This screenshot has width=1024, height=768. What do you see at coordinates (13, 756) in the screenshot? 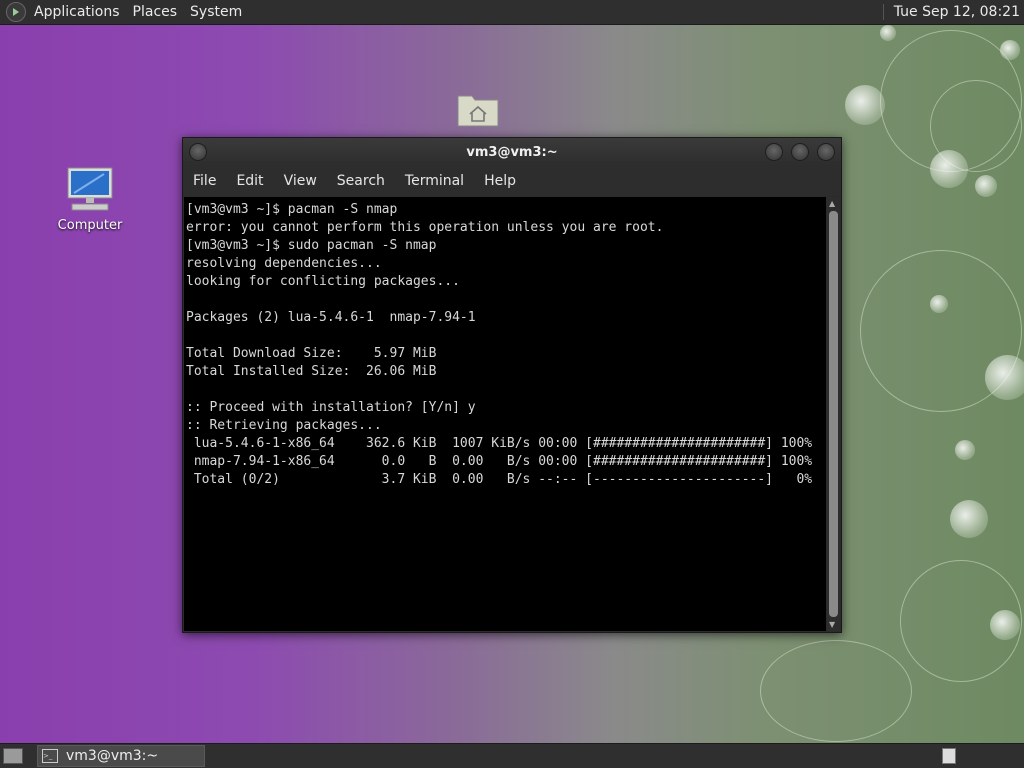
I see `show-desktop-icon` at bounding box center [13, 756].